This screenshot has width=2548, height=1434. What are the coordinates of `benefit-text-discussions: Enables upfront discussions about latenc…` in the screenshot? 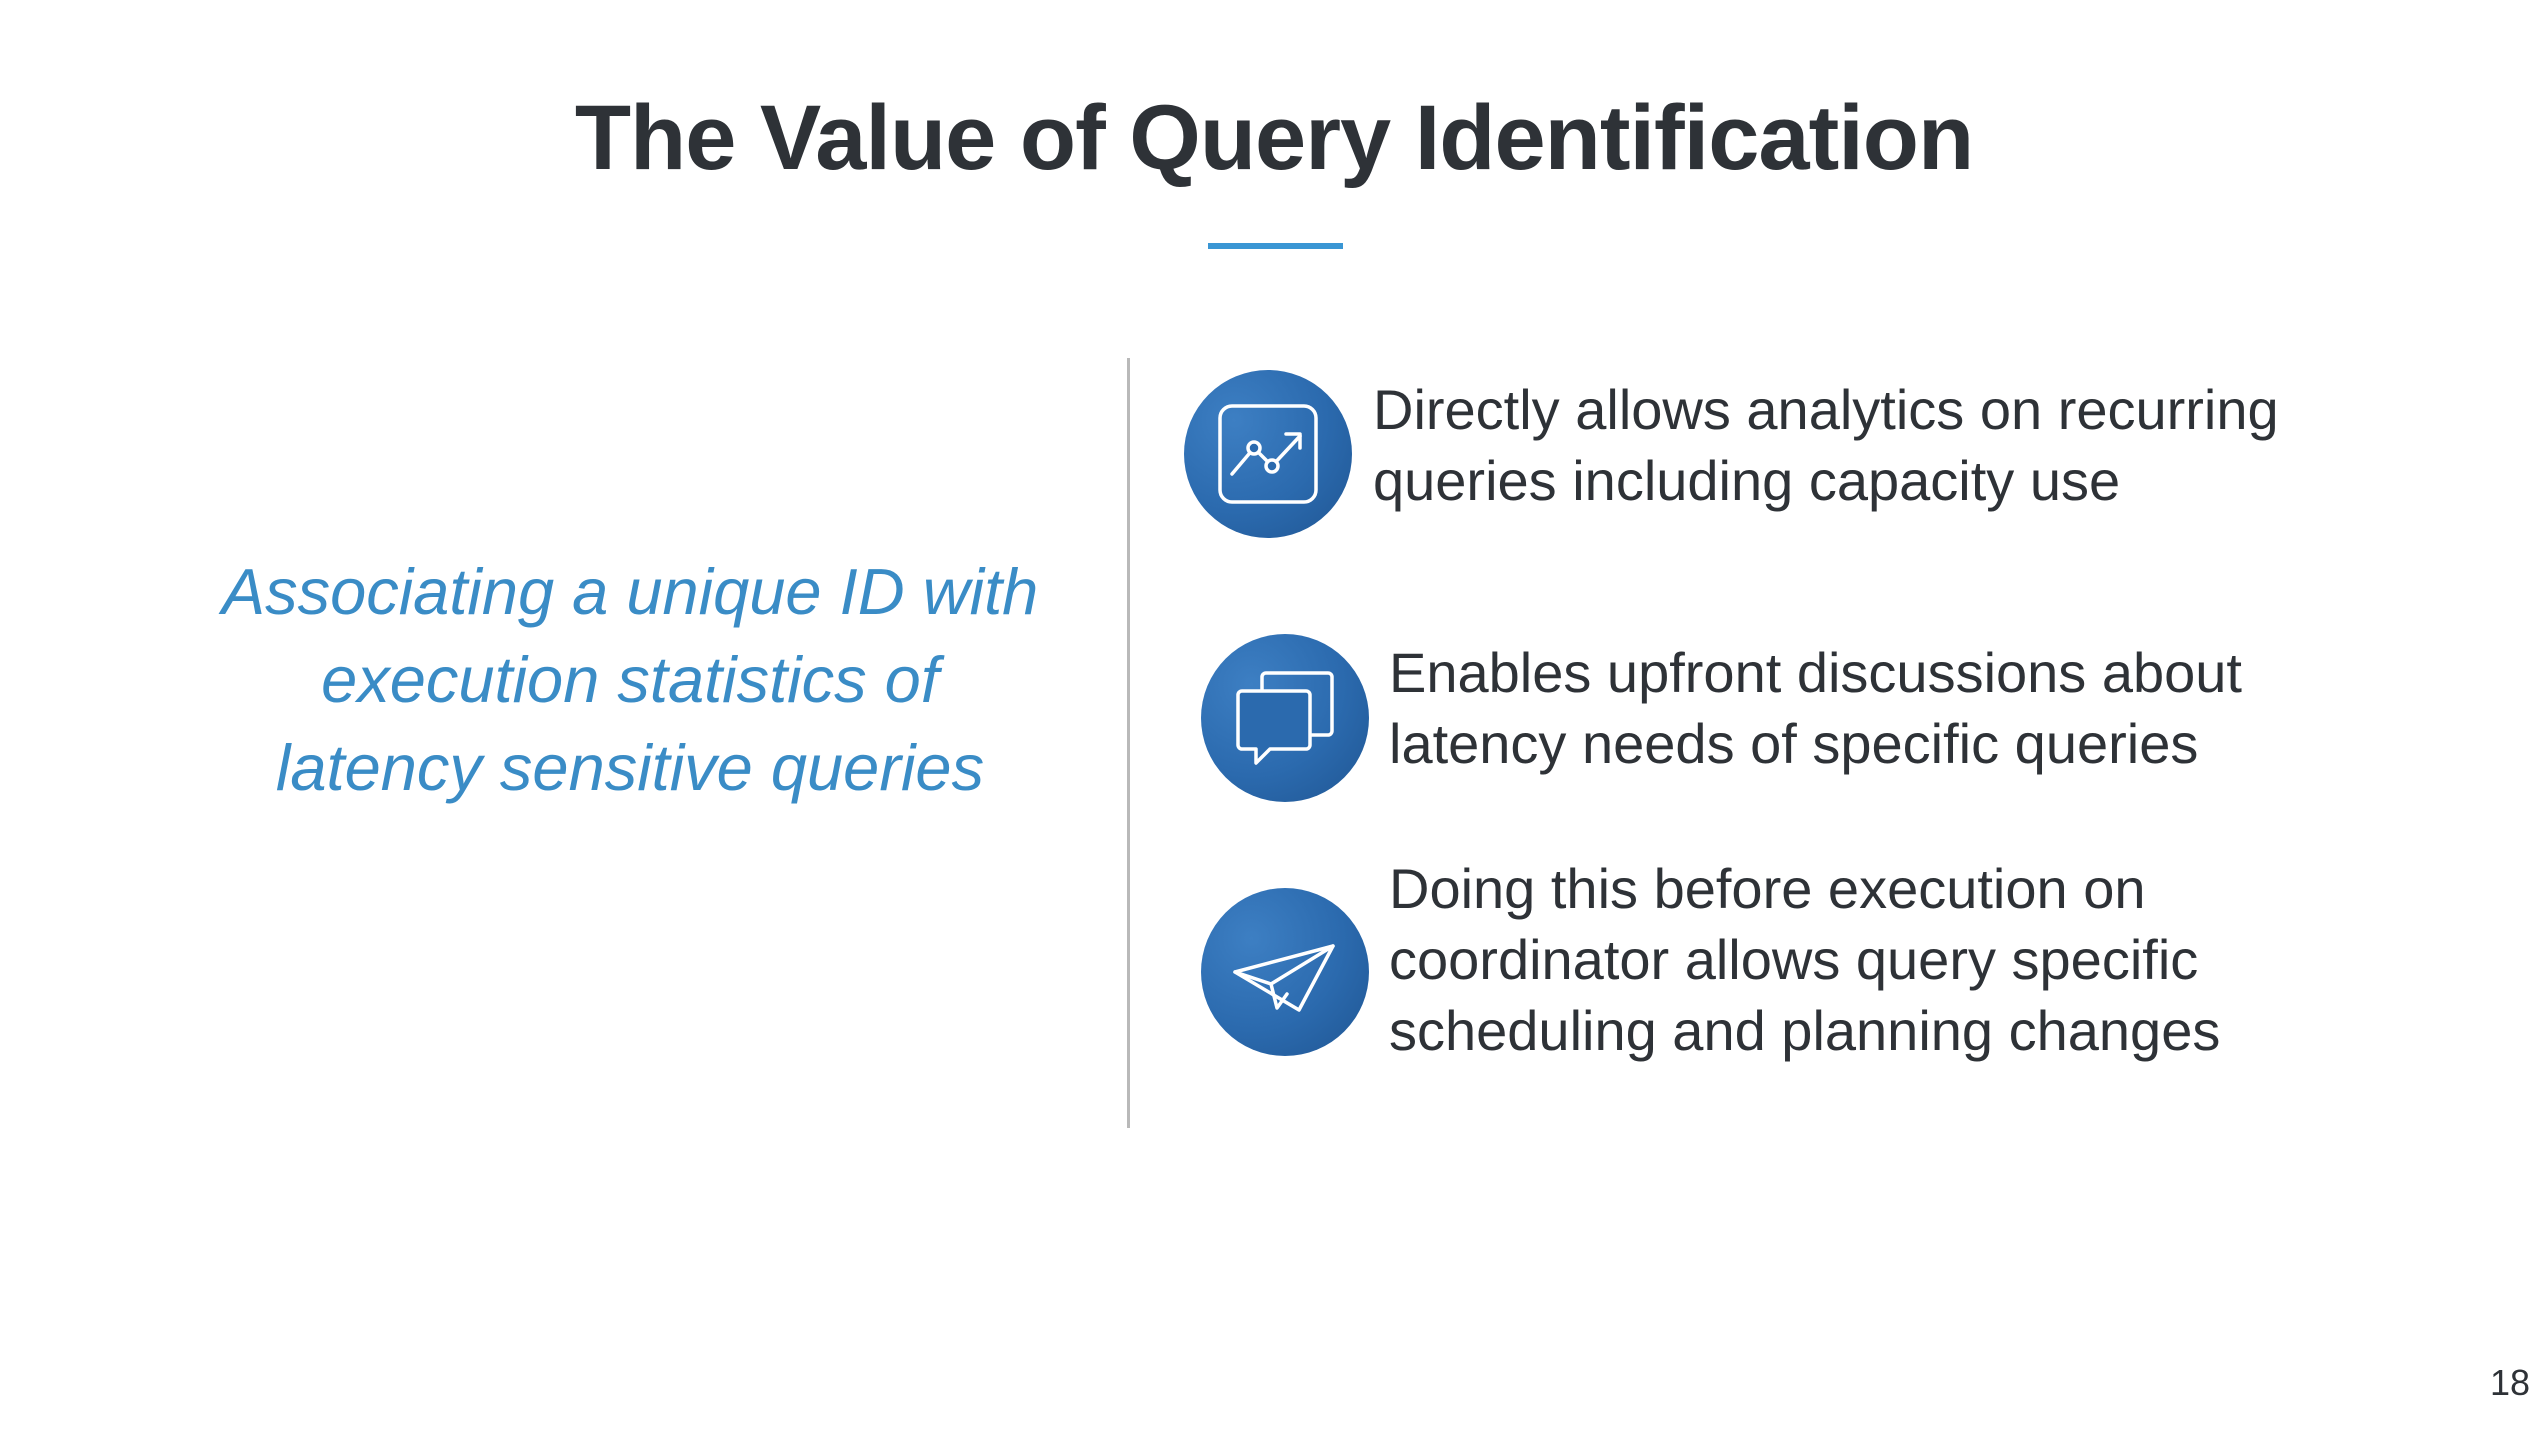 It's located at (1815, 708).